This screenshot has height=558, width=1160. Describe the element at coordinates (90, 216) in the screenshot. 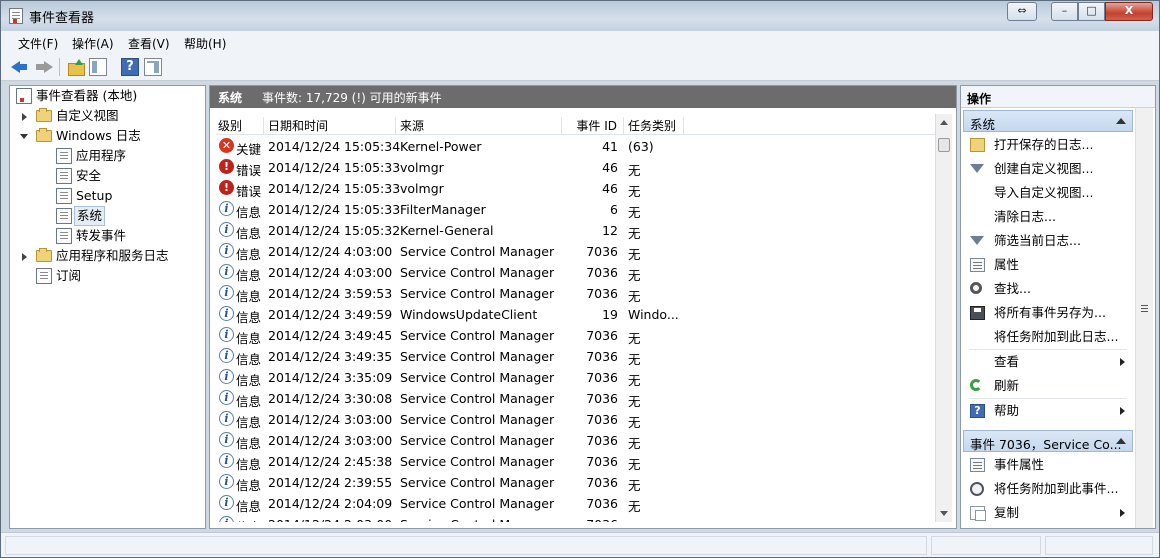

I see `tree-item-label: 系统` at that location.